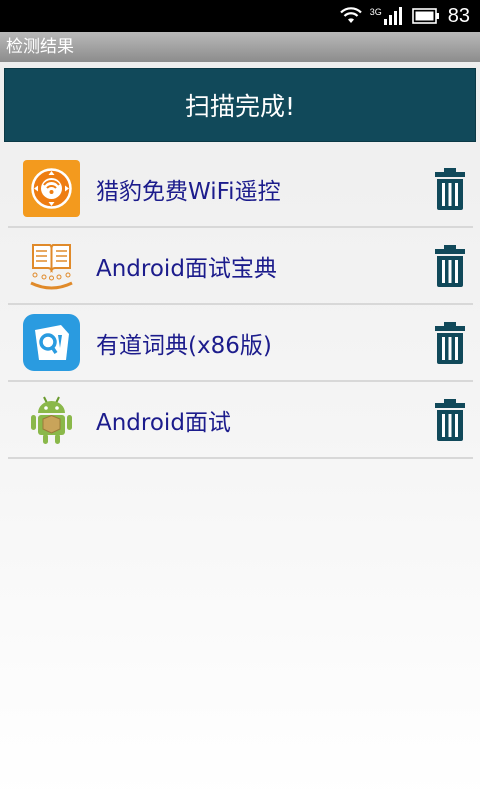  What do you see at coordinates (240, 47) in the screenshot?
I see `title-bar: 检测结果` at bounding box center [240, 47].